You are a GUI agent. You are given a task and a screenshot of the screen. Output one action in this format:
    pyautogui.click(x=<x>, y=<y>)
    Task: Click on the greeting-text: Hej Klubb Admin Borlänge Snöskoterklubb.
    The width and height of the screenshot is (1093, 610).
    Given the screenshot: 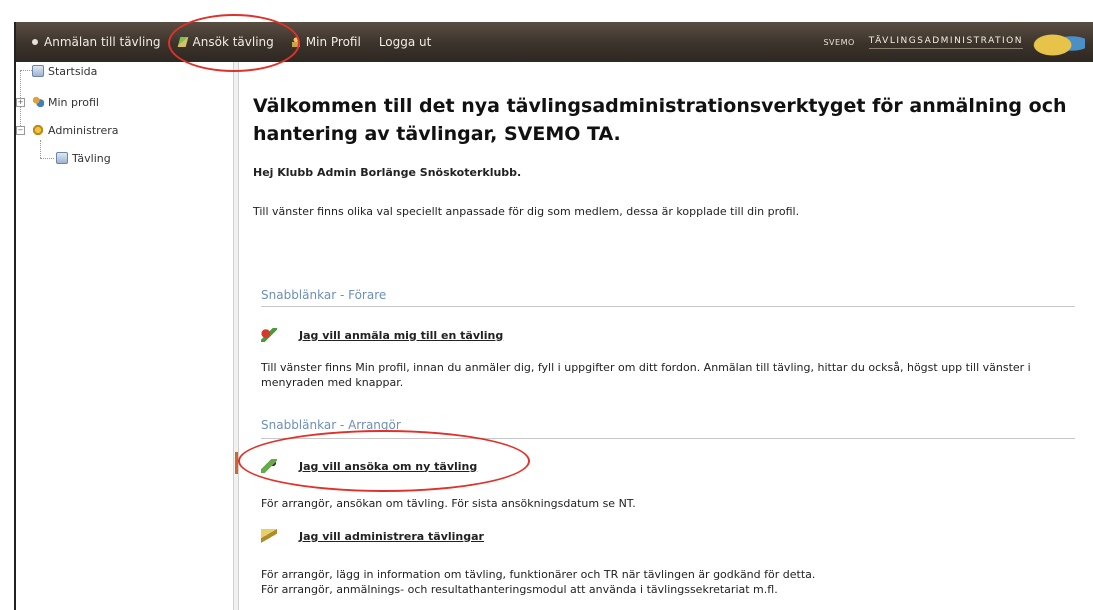 What is the action you would take?
    pyautogui.click(x=387, y=172)
    